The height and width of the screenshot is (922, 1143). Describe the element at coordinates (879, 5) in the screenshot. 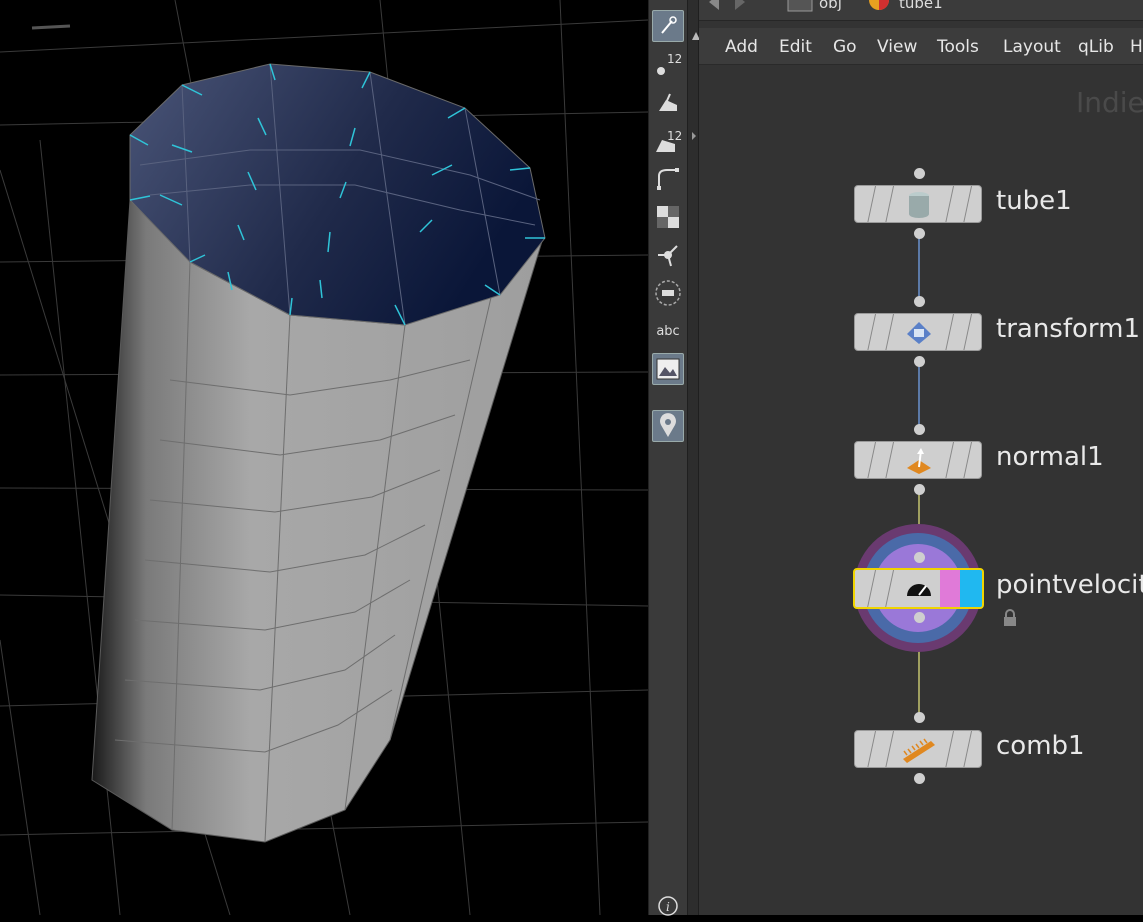

I see `geo-node-icon` at that location.